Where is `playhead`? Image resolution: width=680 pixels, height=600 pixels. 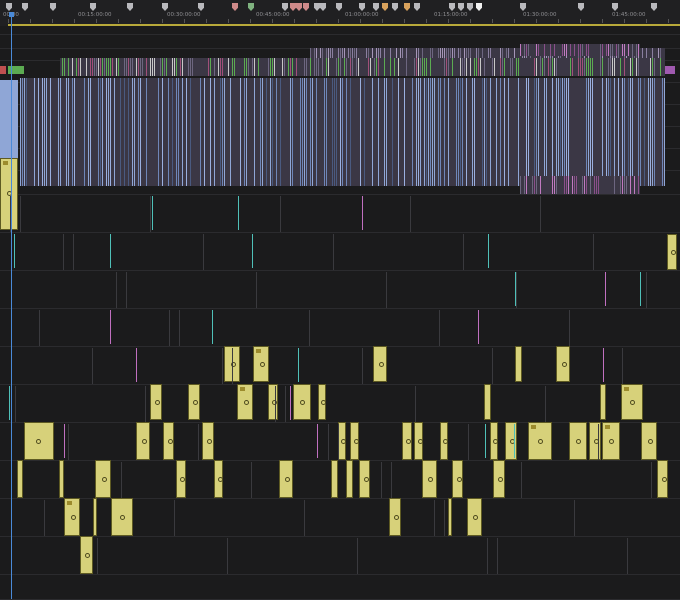 playhead is located at coordinates (11, 305).